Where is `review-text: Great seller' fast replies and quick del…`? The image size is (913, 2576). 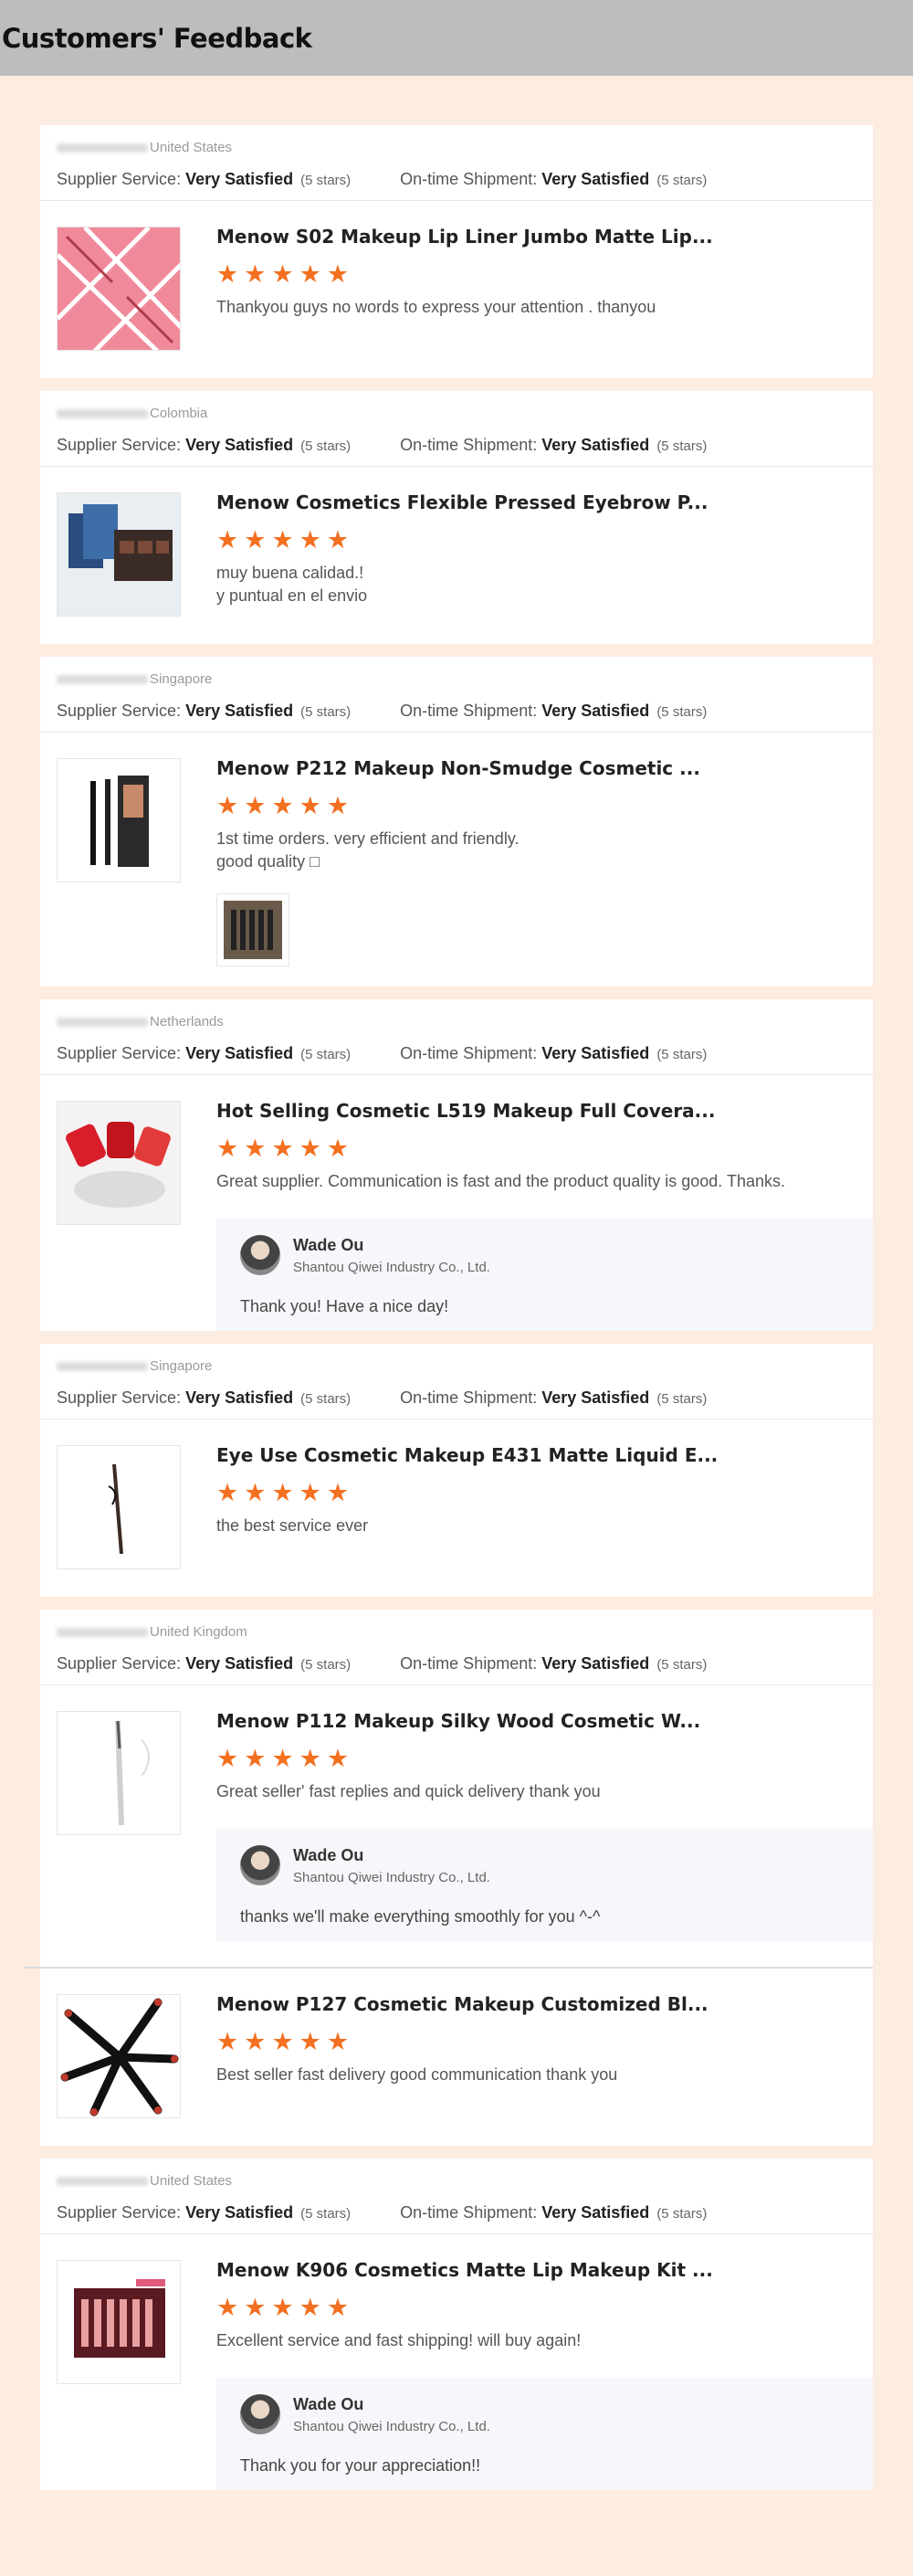
review-text: Great seller' fast replies and quick del… is located at coordinates (408, 1791).